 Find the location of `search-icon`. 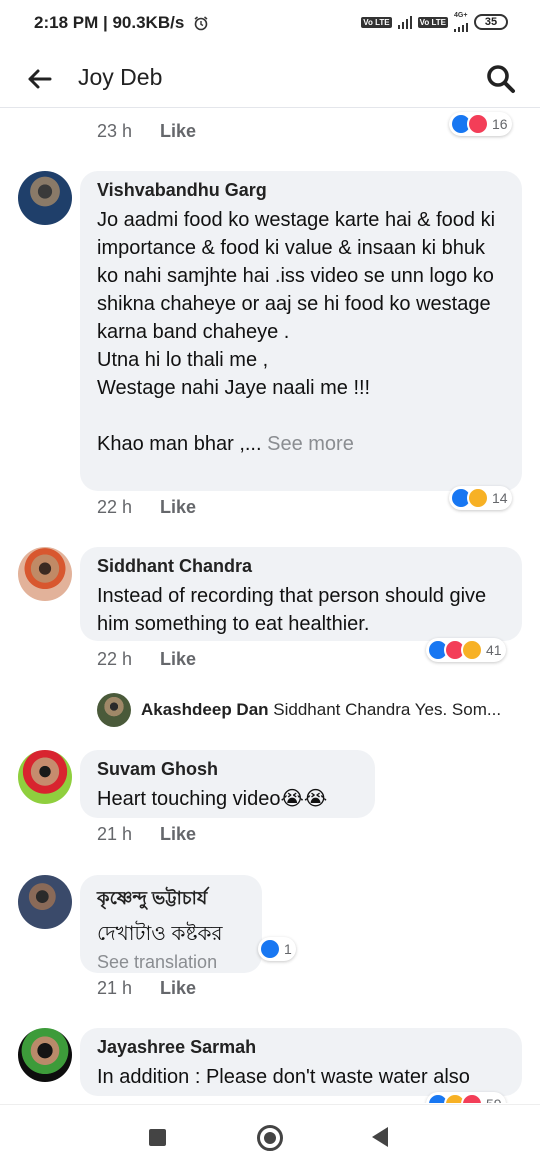

search-icon is located at coordinates (501, 79).